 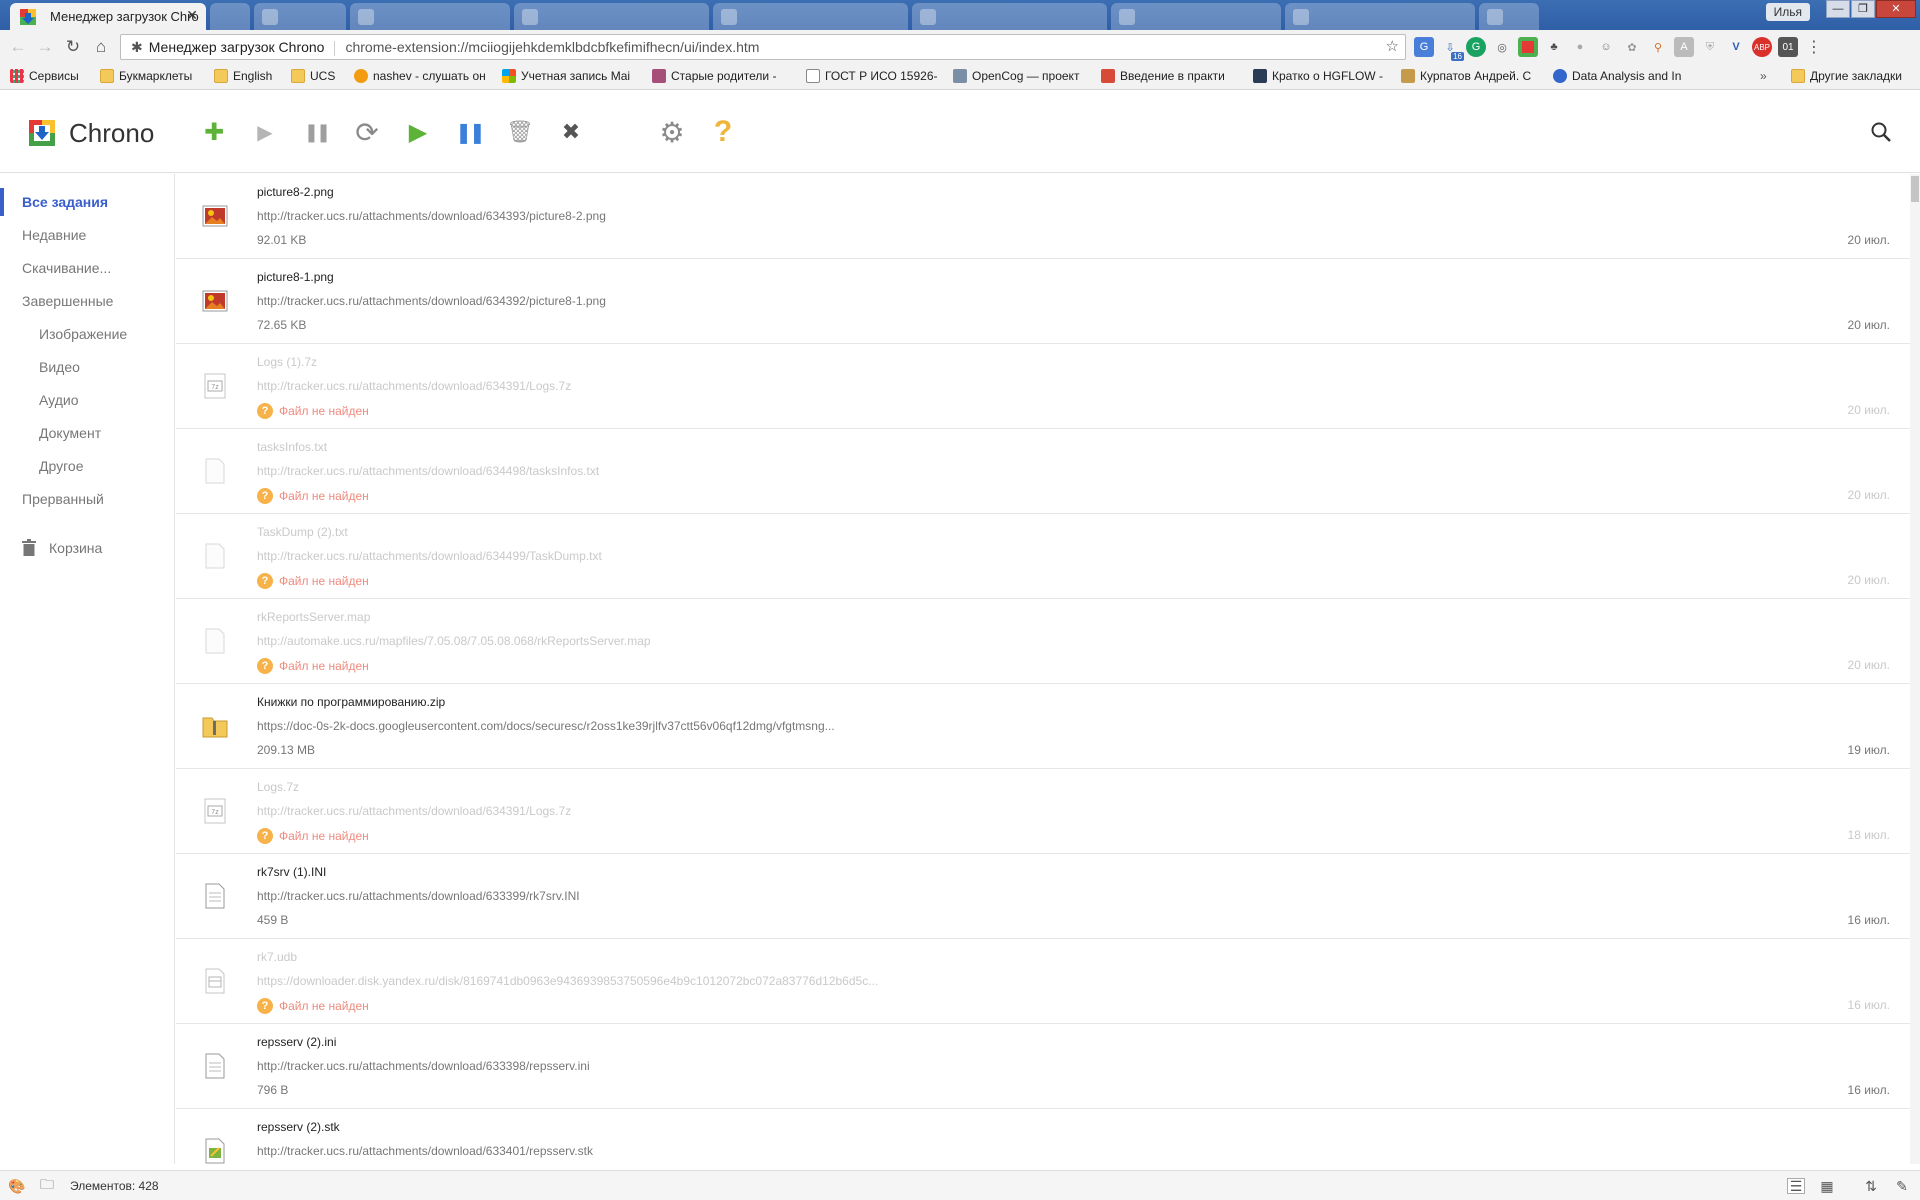 I want to click on download-filename: tasksInfos.txt, so click(x=292, y=447).